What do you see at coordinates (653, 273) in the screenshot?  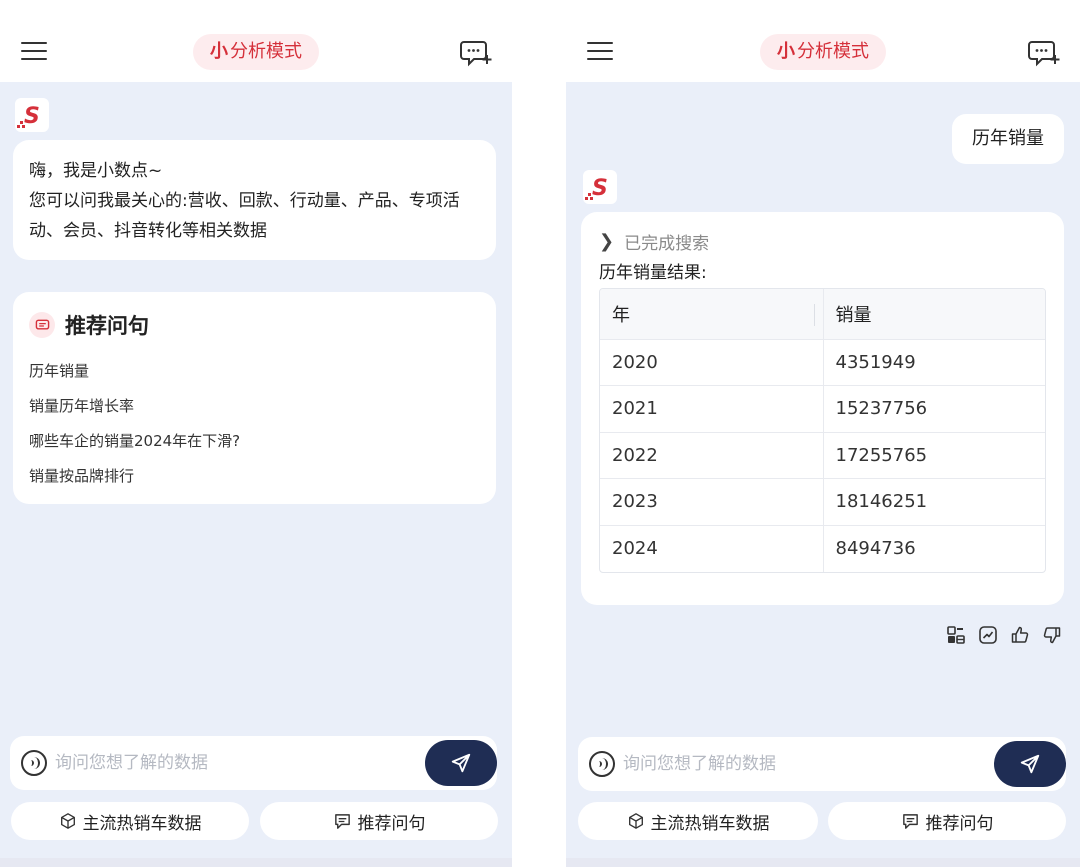 I see `result-label: 历年销量结果:` at bounding box center [653, 273].